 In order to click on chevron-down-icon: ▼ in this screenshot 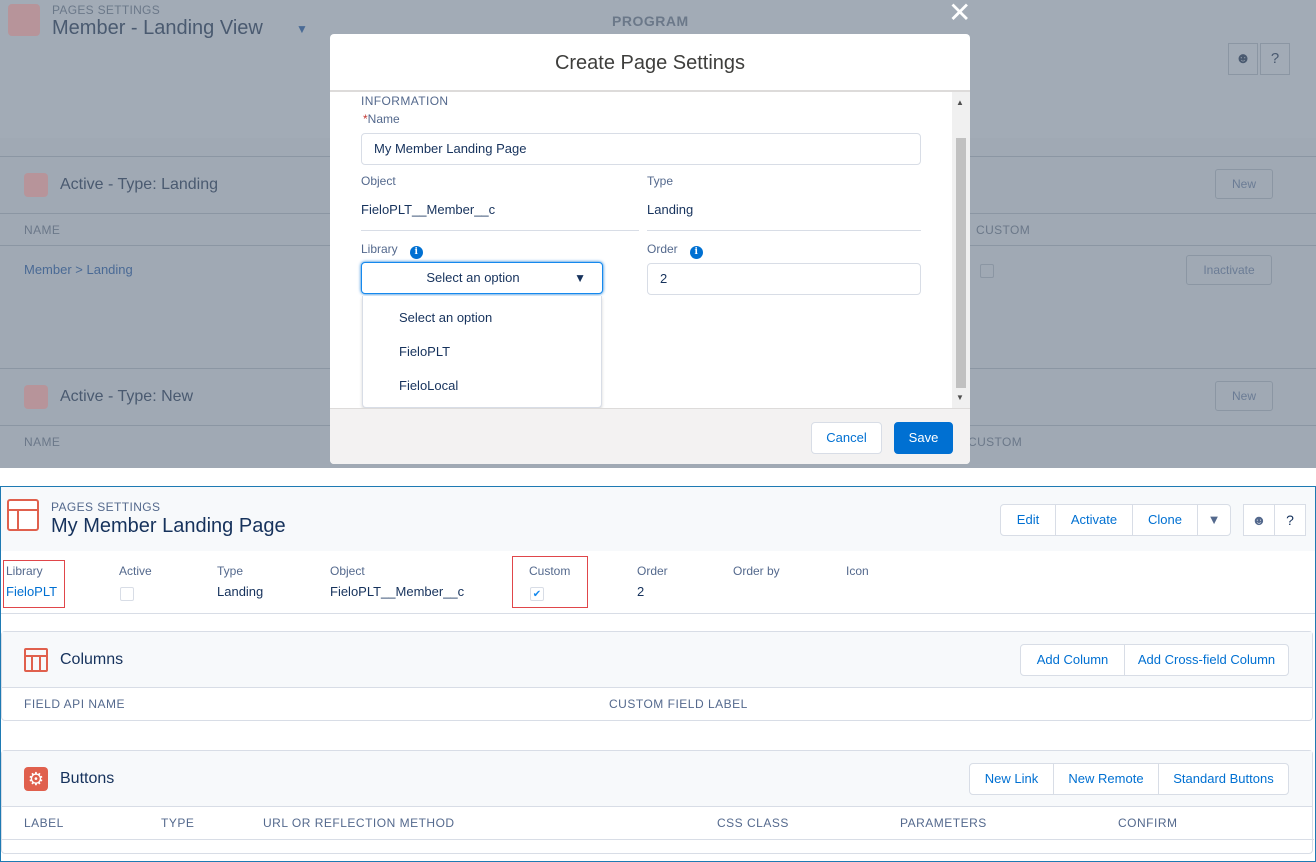, I will do `click(302, 29)`.